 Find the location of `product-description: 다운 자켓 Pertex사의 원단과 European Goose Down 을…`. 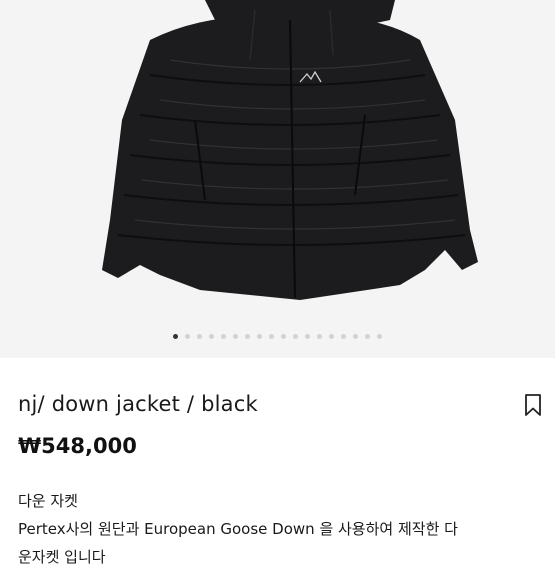

product-description: 다운 자켓 Pertex사의 원단과 European Goose Down 을… is located at coordinates (238, 529).